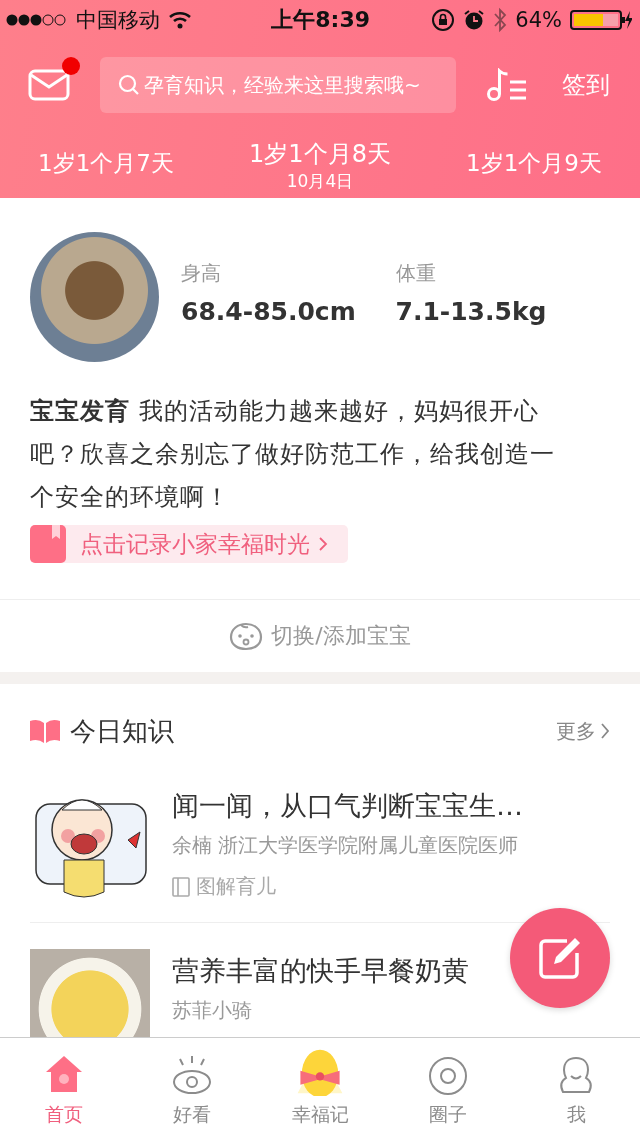  Describe the element at coordinates (129, 85) in the screenshot. I see `search-icon` at that location.